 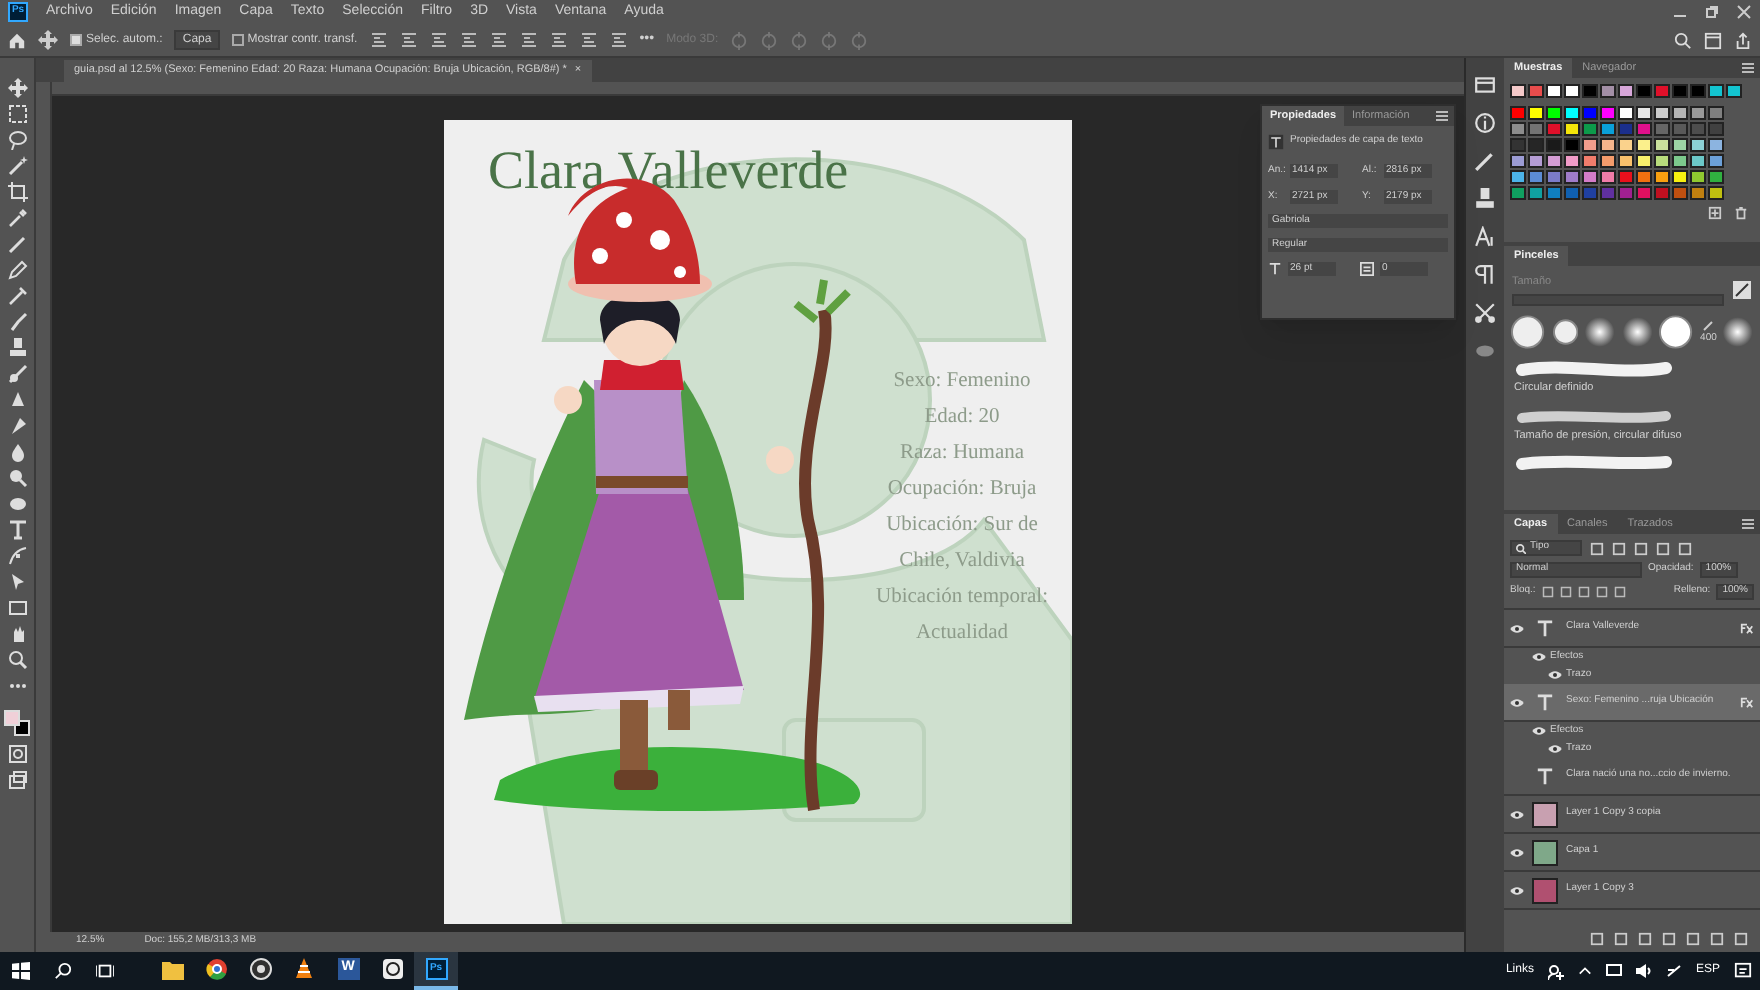 I want to click on document-title: Clara Valleverde, so click(x=668, y=171).